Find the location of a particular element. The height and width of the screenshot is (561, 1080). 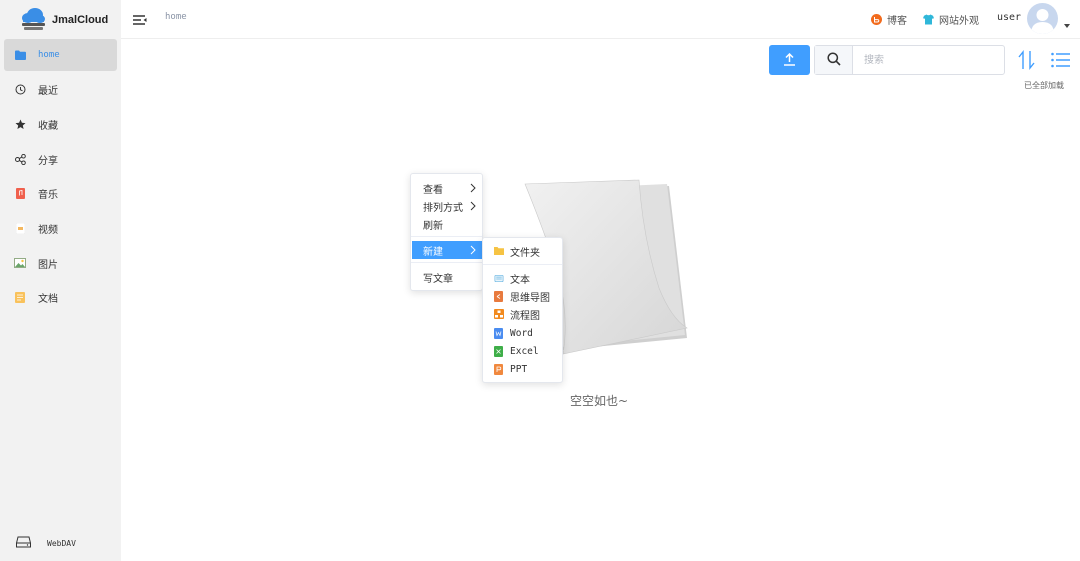

context-menu-item-refresh: 刷新 is located at coordinates (447, 224).